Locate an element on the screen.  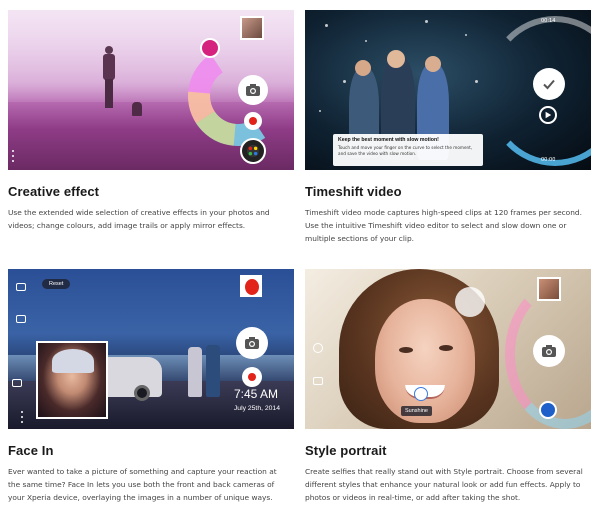
timer-icon is located at coordinates (318, 348).